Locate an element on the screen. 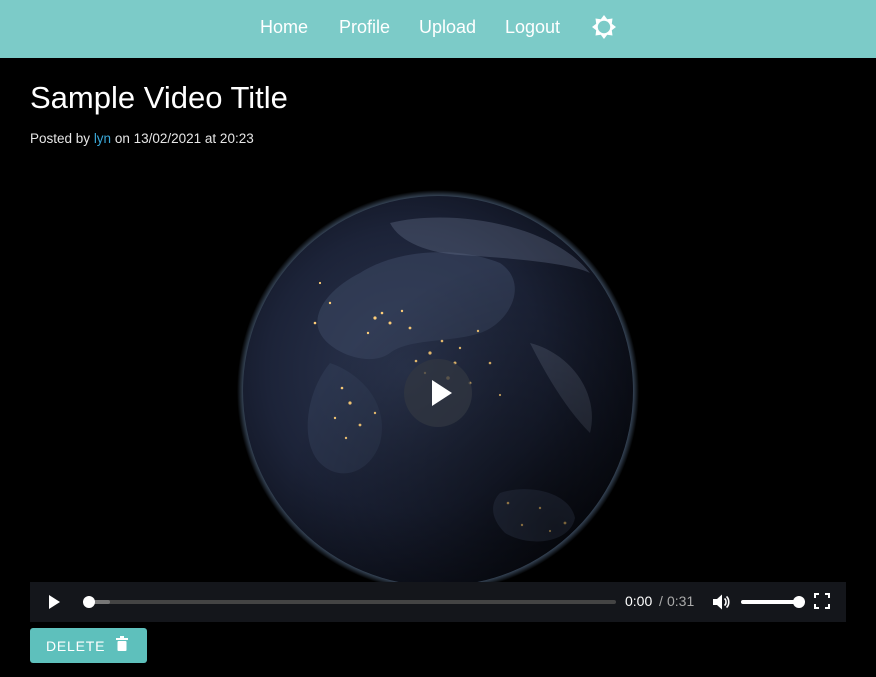 This screenshot has height=677, width=876. top-navbar: Home Profile Upload Logout is located at coordinates (438, 29).